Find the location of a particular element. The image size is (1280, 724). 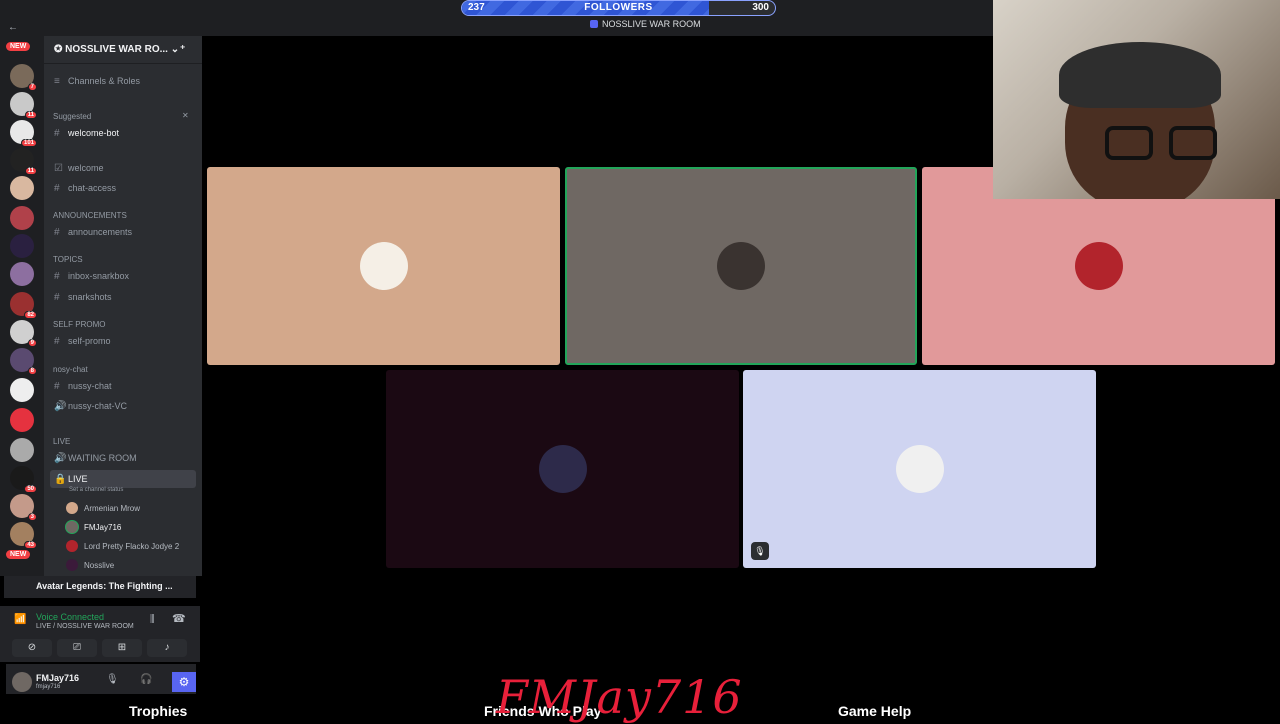

add-user-icon: ⁺ is located at coordinates (182, 49).